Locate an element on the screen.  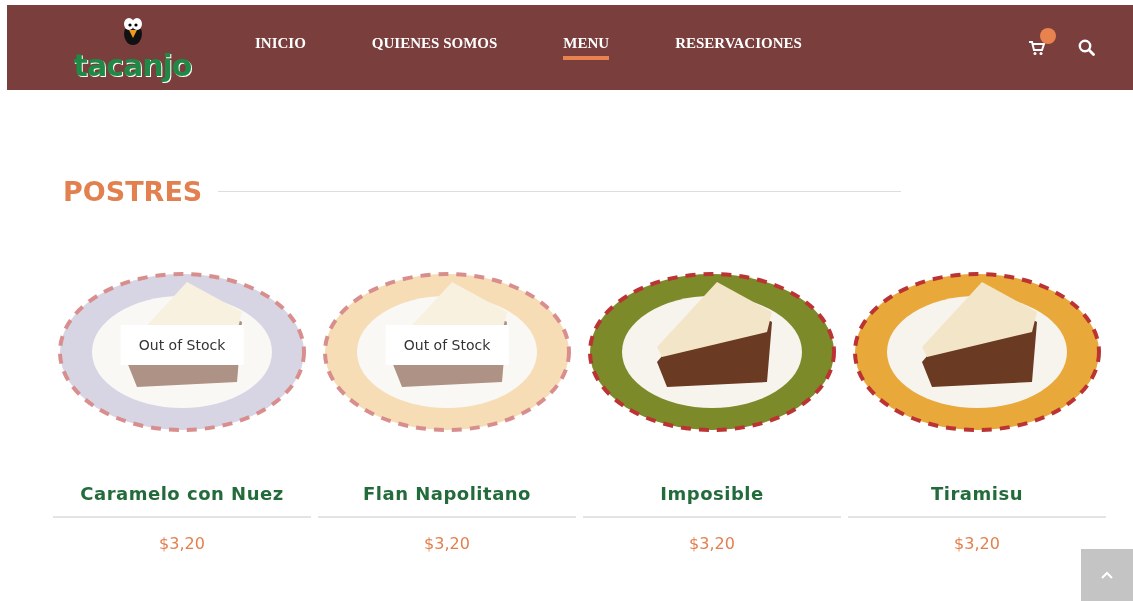
nav-link: INICIO is located at coordinates (280, 47).